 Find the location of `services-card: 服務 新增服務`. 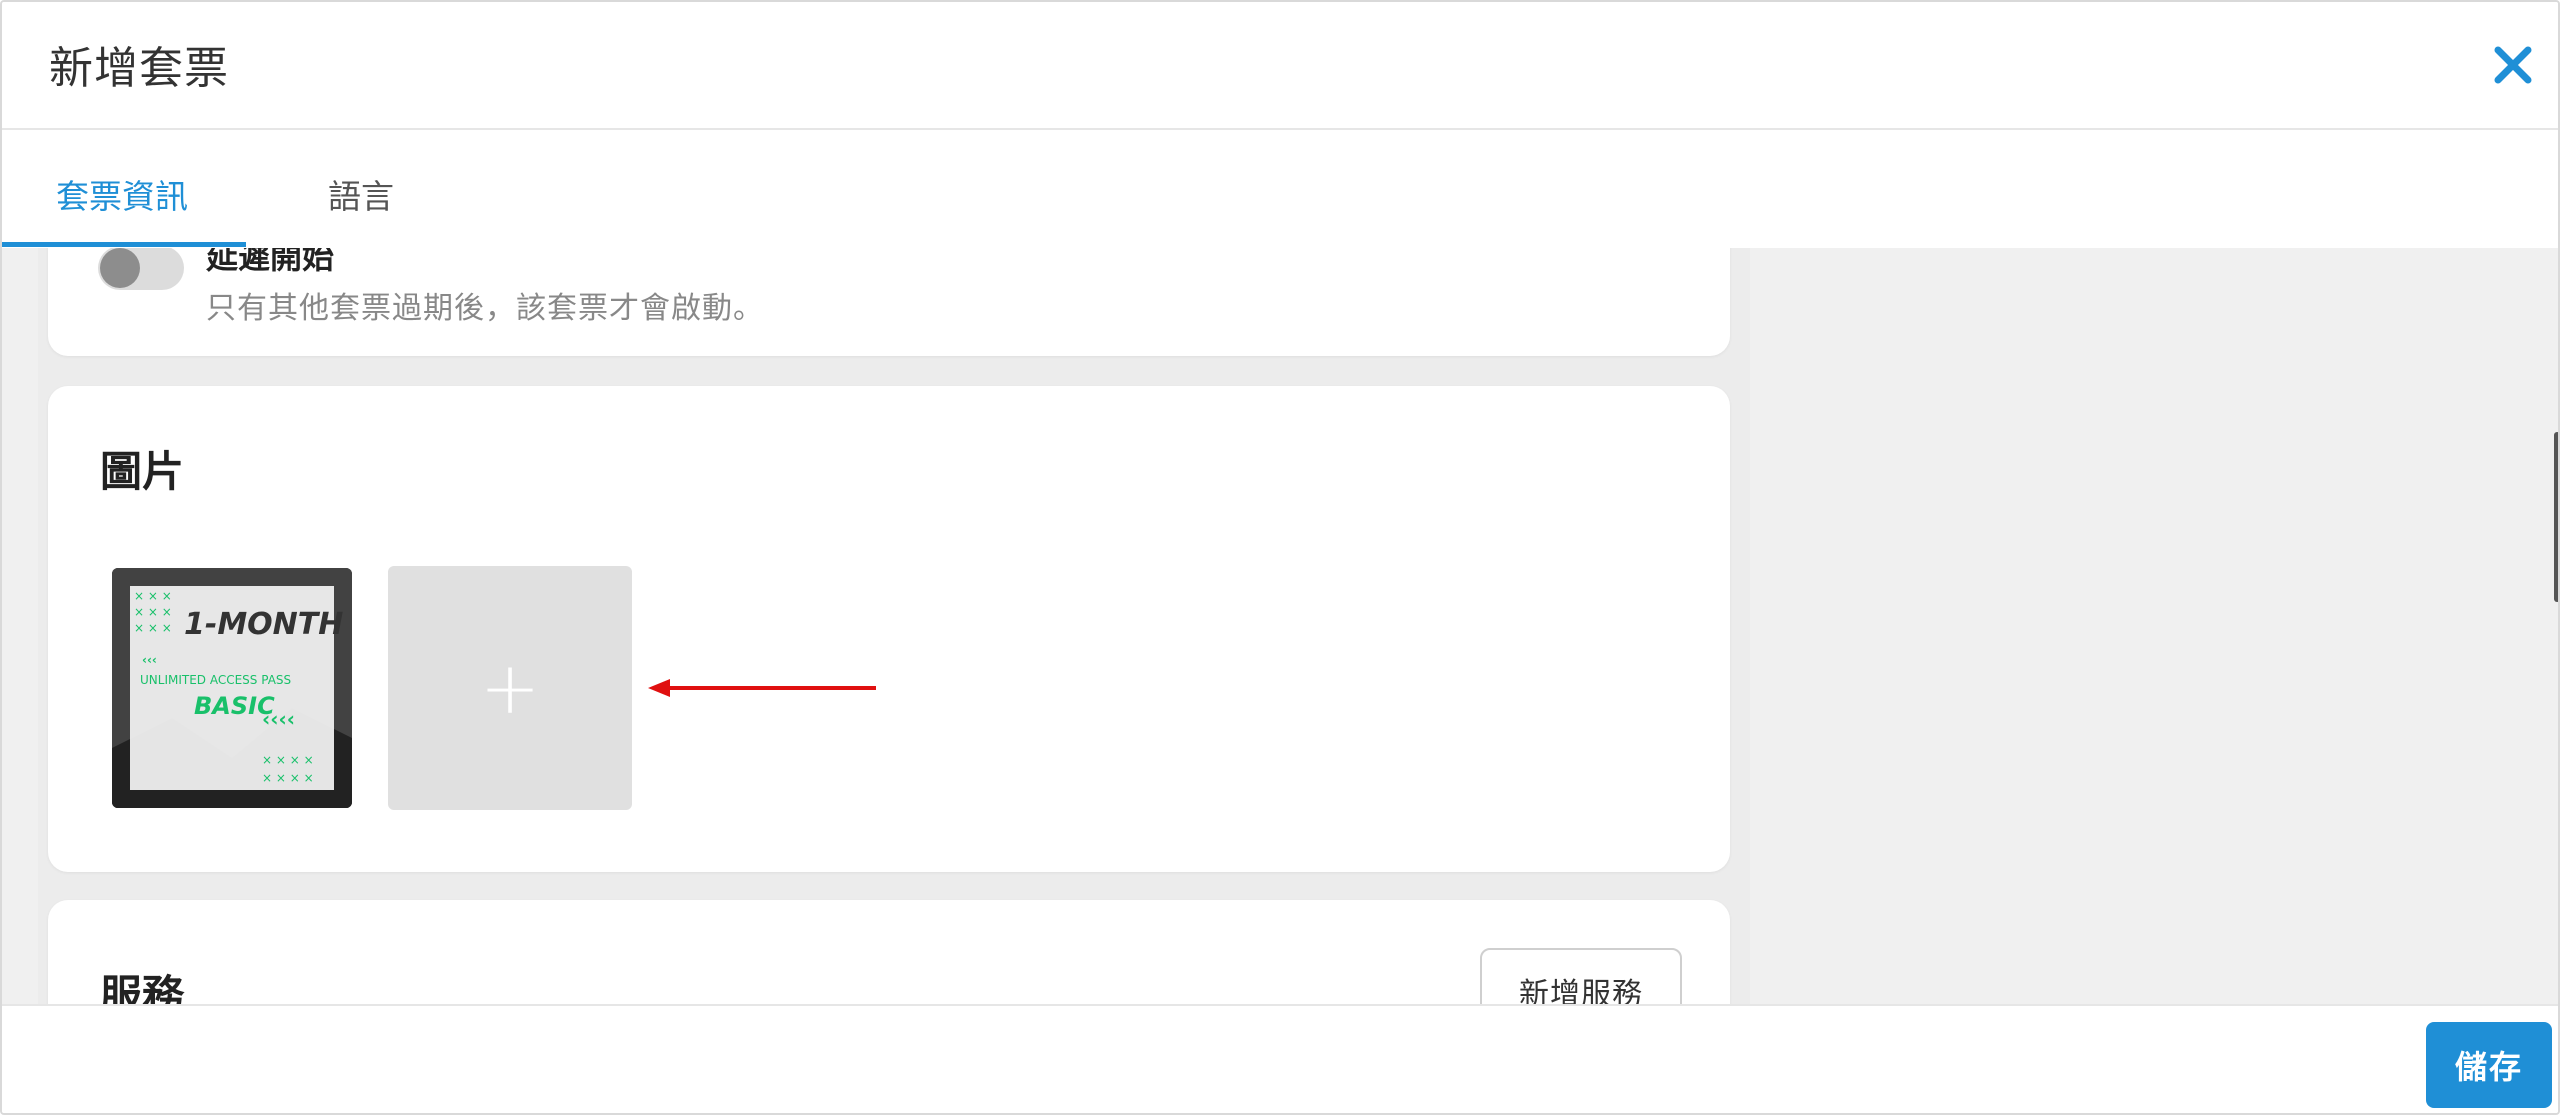

services-card: 服務 新增服務 is located at coordinates (889, 952).